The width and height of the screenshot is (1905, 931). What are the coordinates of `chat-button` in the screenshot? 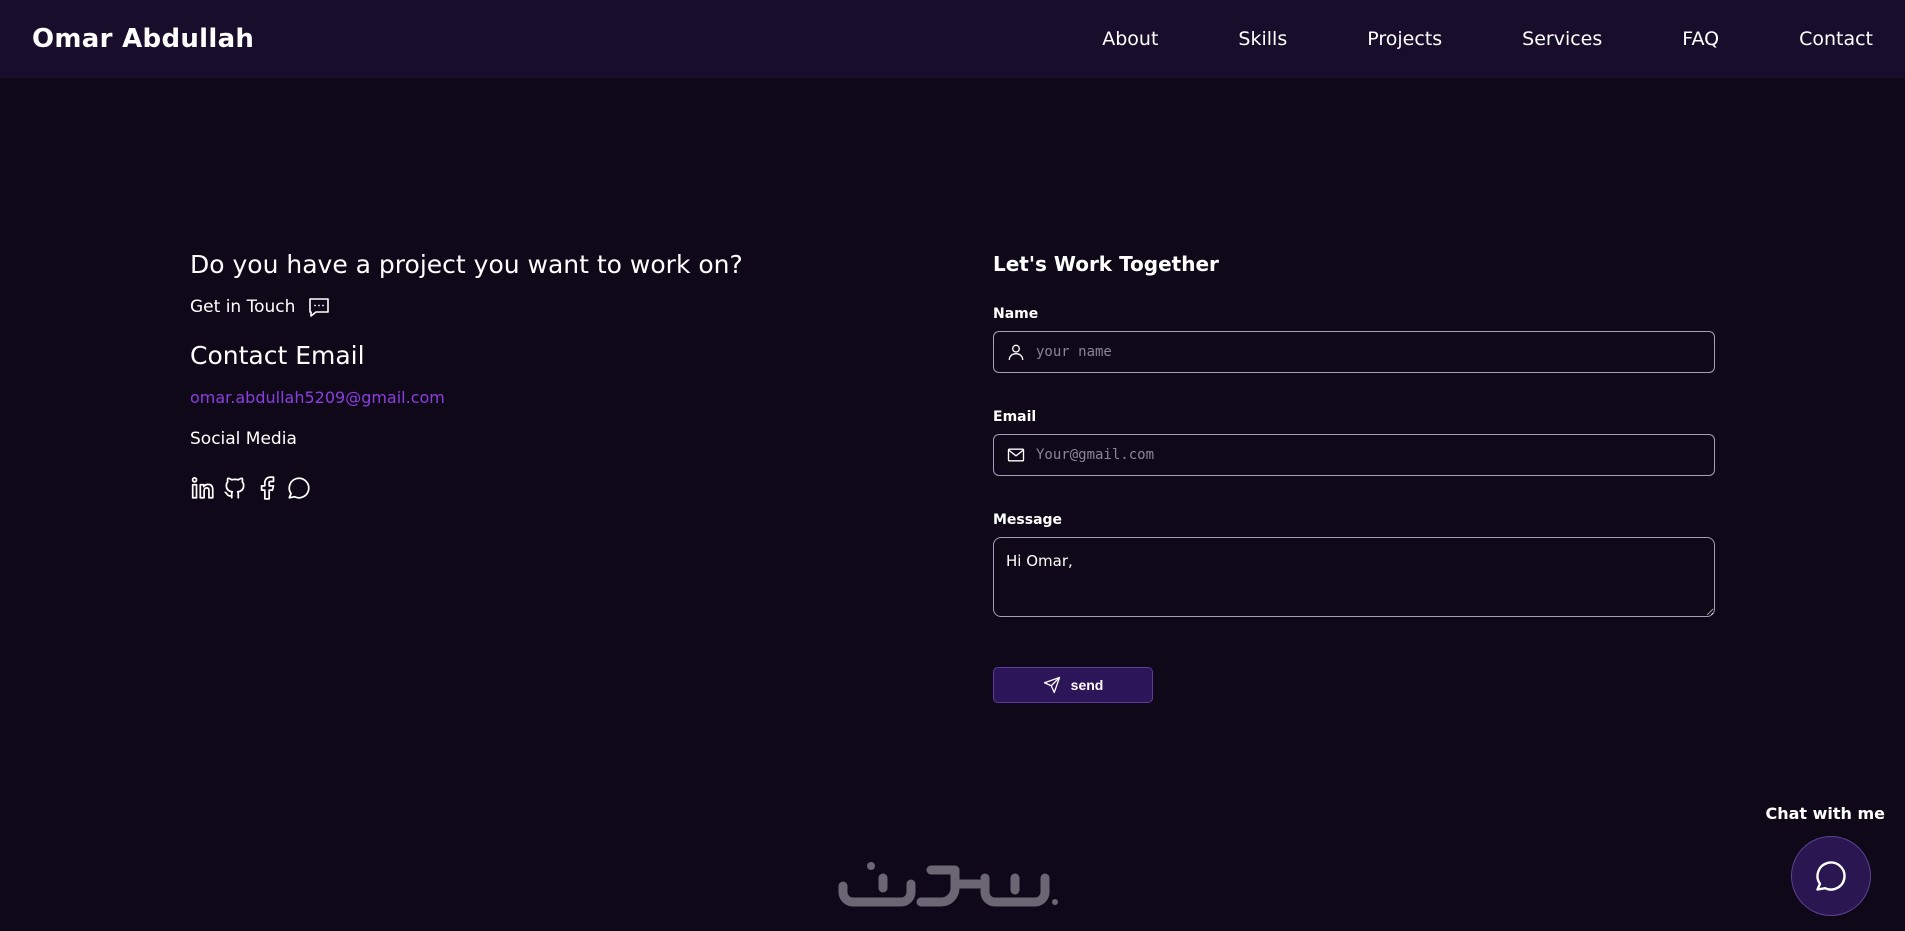 It's located at (1831, 876).